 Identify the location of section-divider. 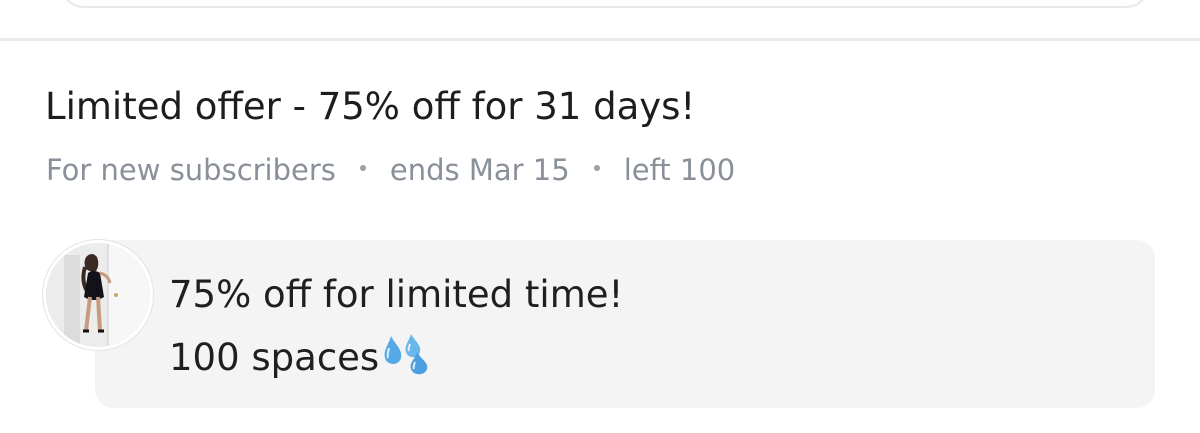
(600, 39).